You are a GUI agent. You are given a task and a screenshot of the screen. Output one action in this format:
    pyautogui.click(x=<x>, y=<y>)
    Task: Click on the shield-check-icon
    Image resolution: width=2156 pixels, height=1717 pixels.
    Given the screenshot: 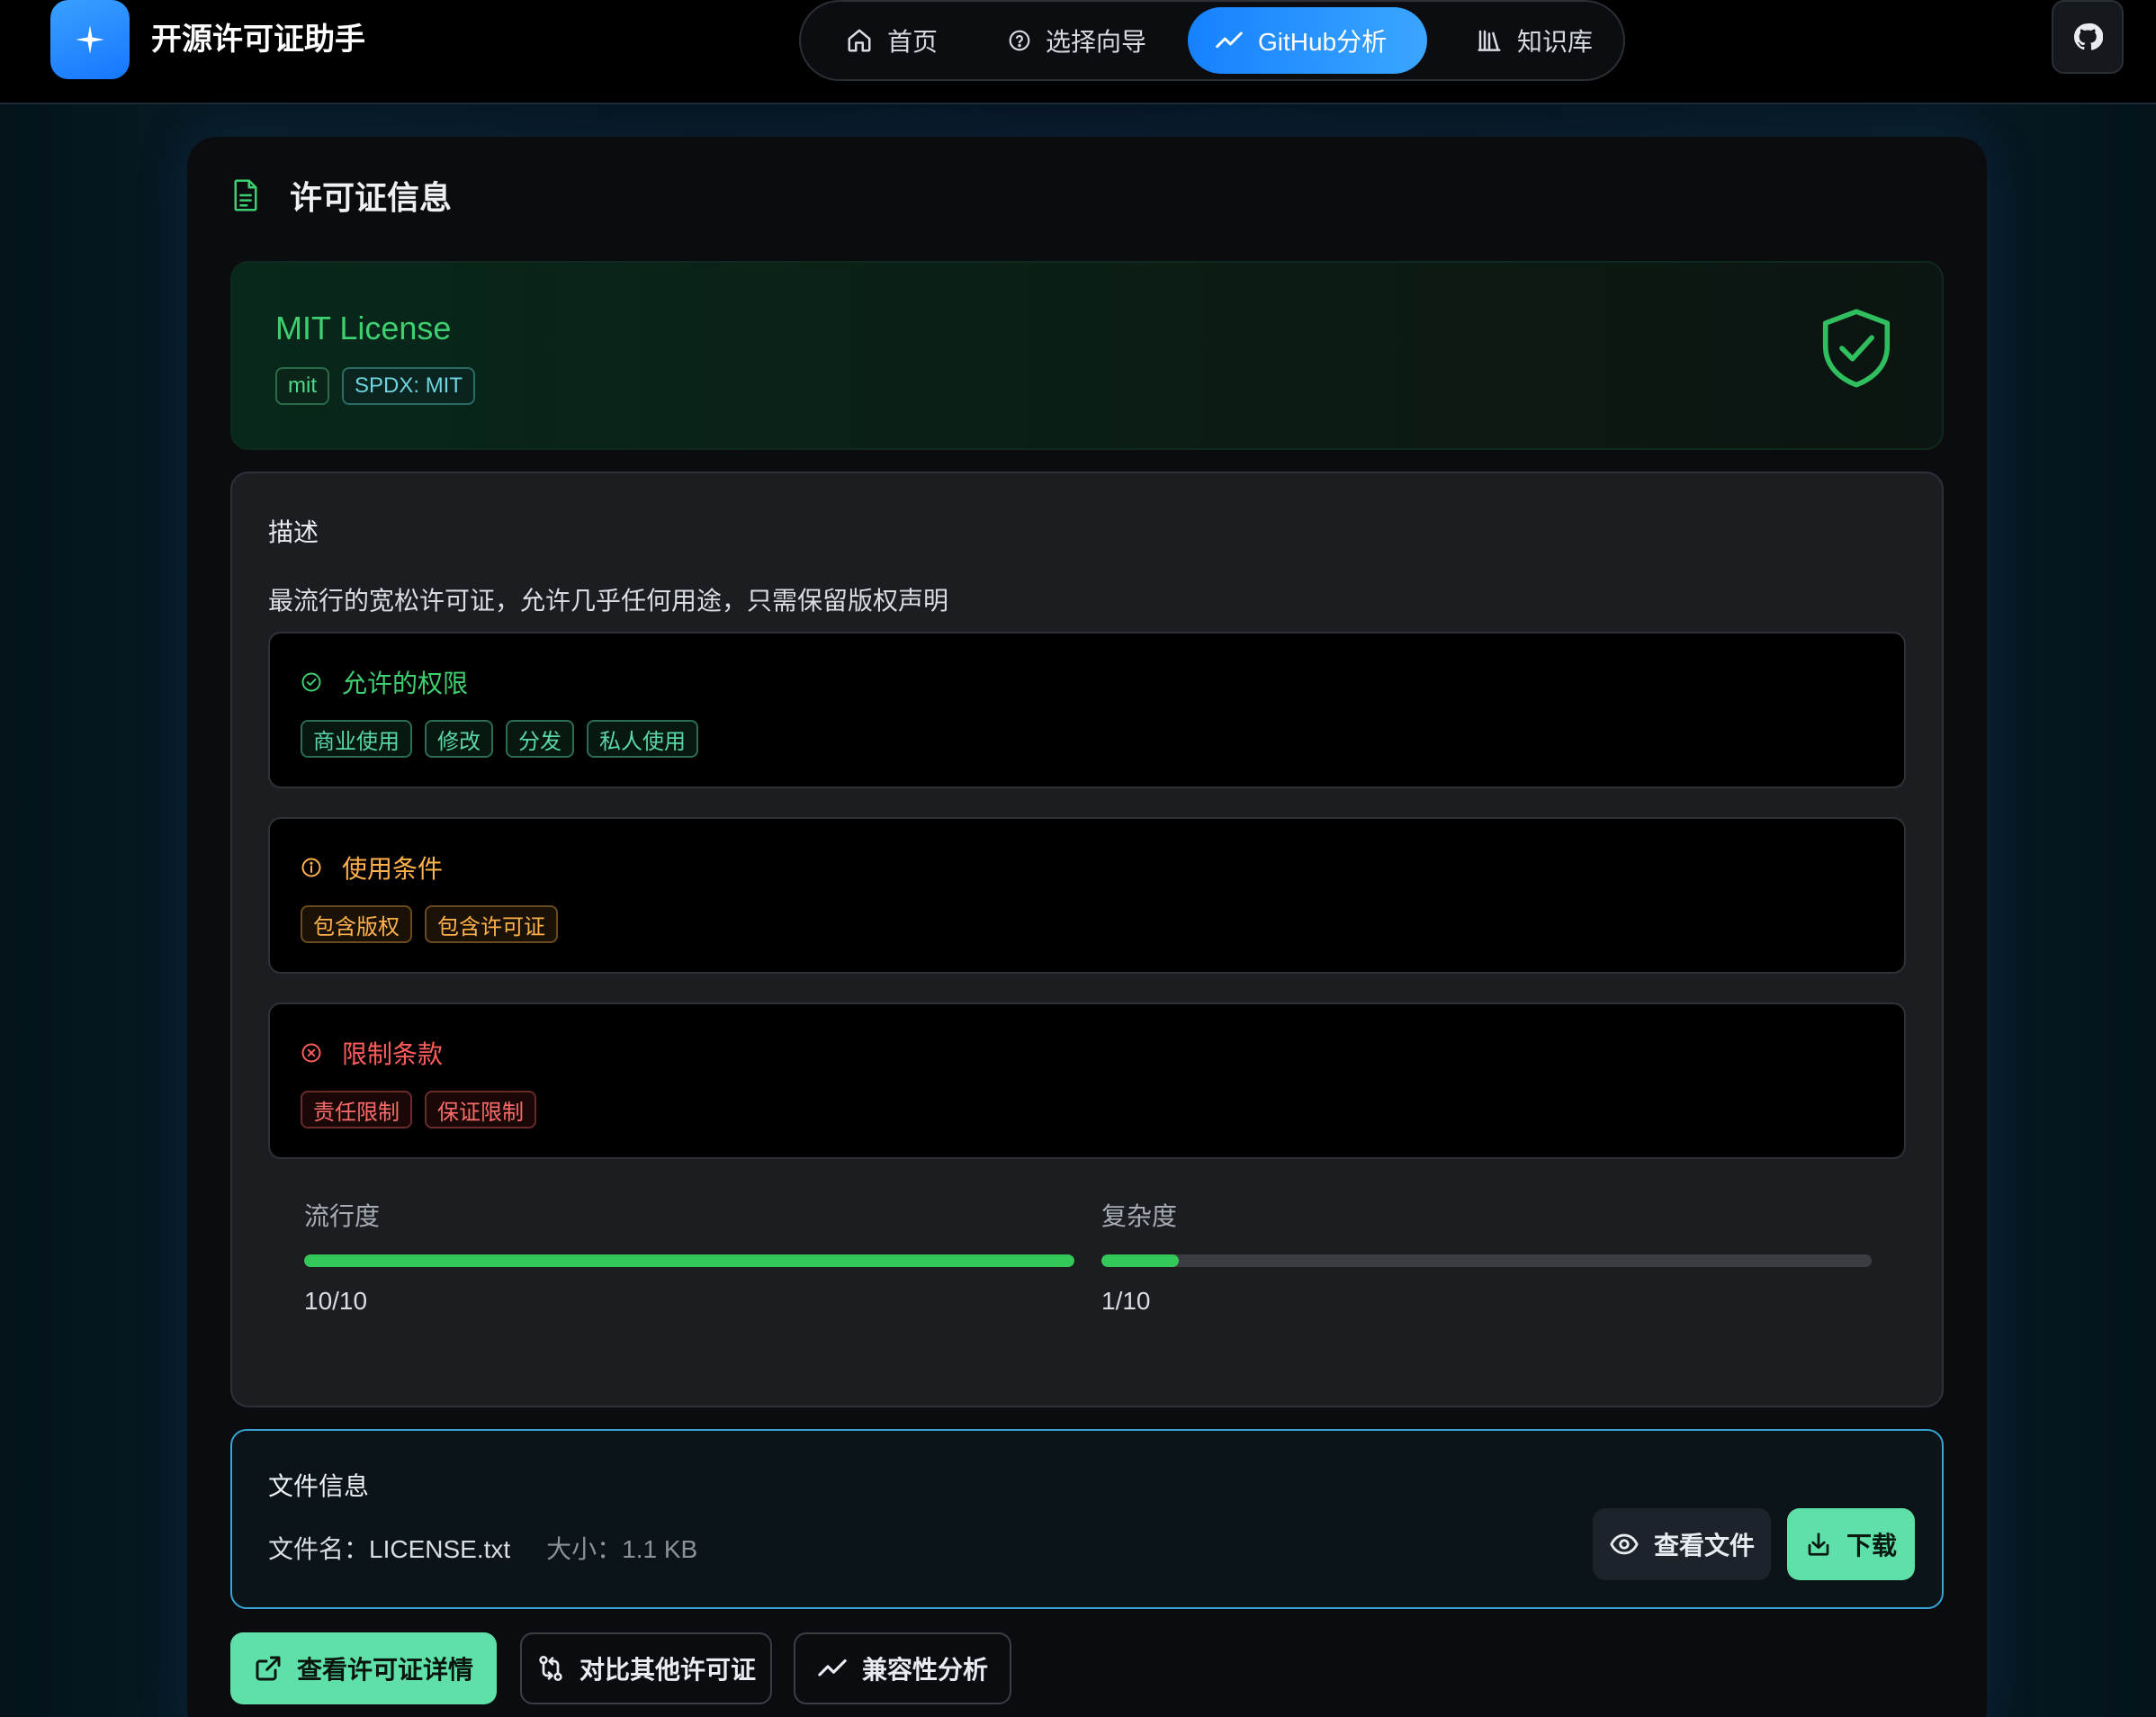 What is the action you would take?
    pyautogui.click(x=1856, y=348)
    